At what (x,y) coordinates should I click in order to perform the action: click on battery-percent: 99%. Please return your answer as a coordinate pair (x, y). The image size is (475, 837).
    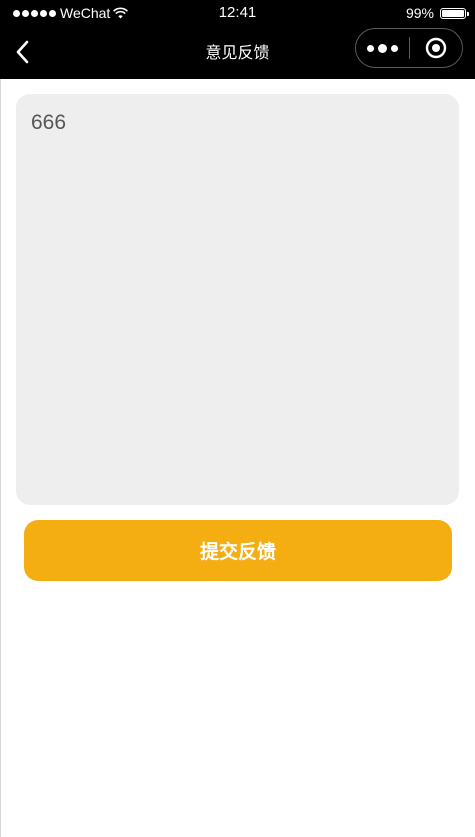
    Looking at the image, I should click on (419, 13).